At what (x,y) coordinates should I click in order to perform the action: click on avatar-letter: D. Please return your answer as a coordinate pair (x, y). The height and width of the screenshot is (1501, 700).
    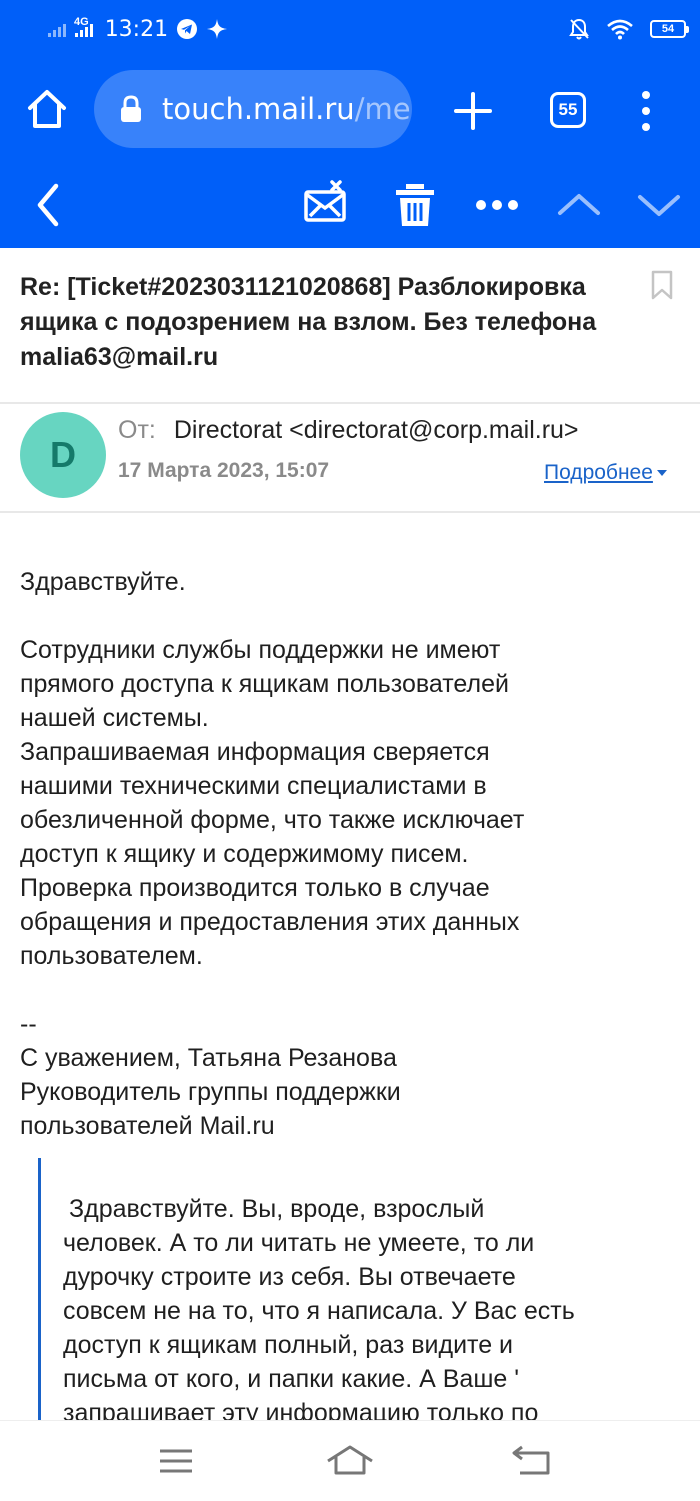
    Looking at the image, I should click on (63, 454).